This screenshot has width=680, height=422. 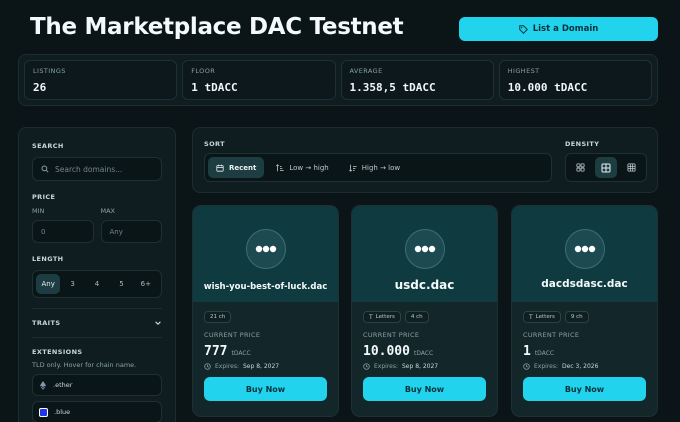 I want to click on card-header: dacdsdasc.dac, so click(x=584, y=254).